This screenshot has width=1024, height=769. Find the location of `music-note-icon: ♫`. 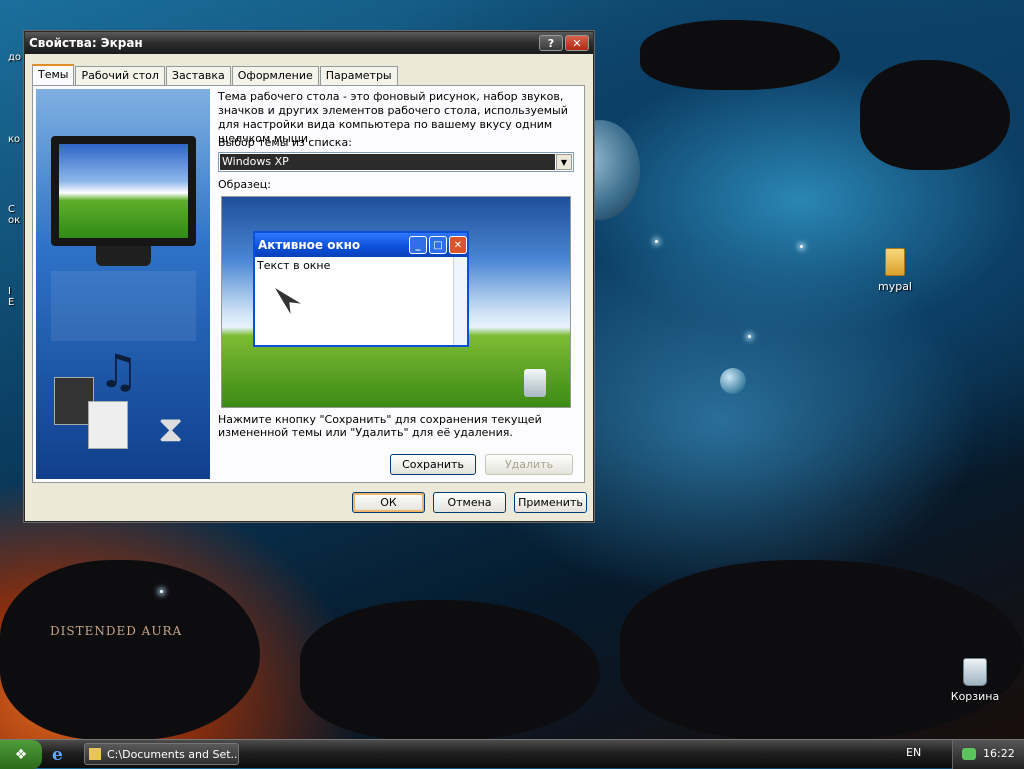

music-note-icon: ♫ is located at coordinates (119, 371).